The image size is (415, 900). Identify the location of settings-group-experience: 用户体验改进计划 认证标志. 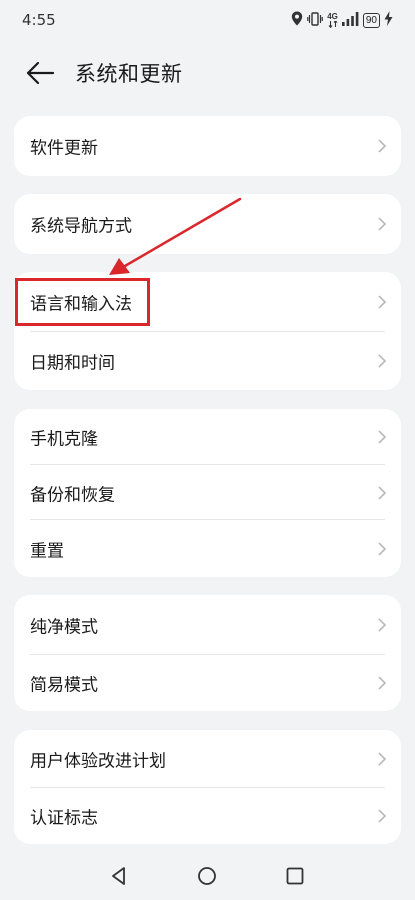
(207, 787).